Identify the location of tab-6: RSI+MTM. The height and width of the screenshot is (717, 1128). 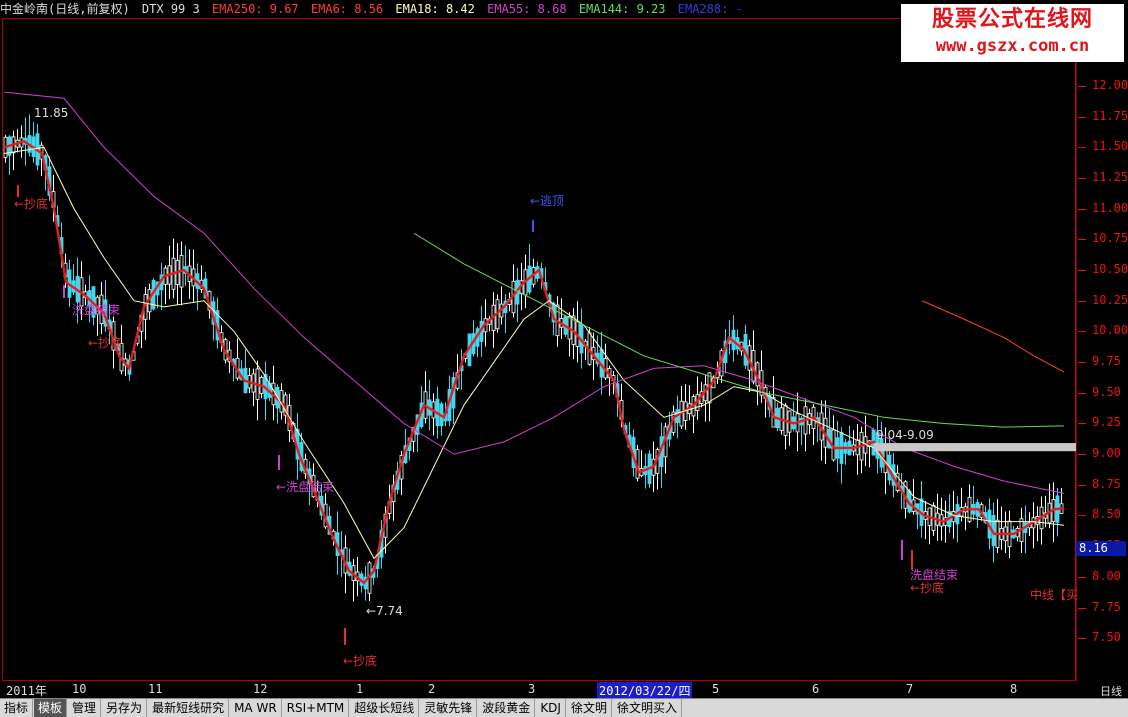
(316, 708).